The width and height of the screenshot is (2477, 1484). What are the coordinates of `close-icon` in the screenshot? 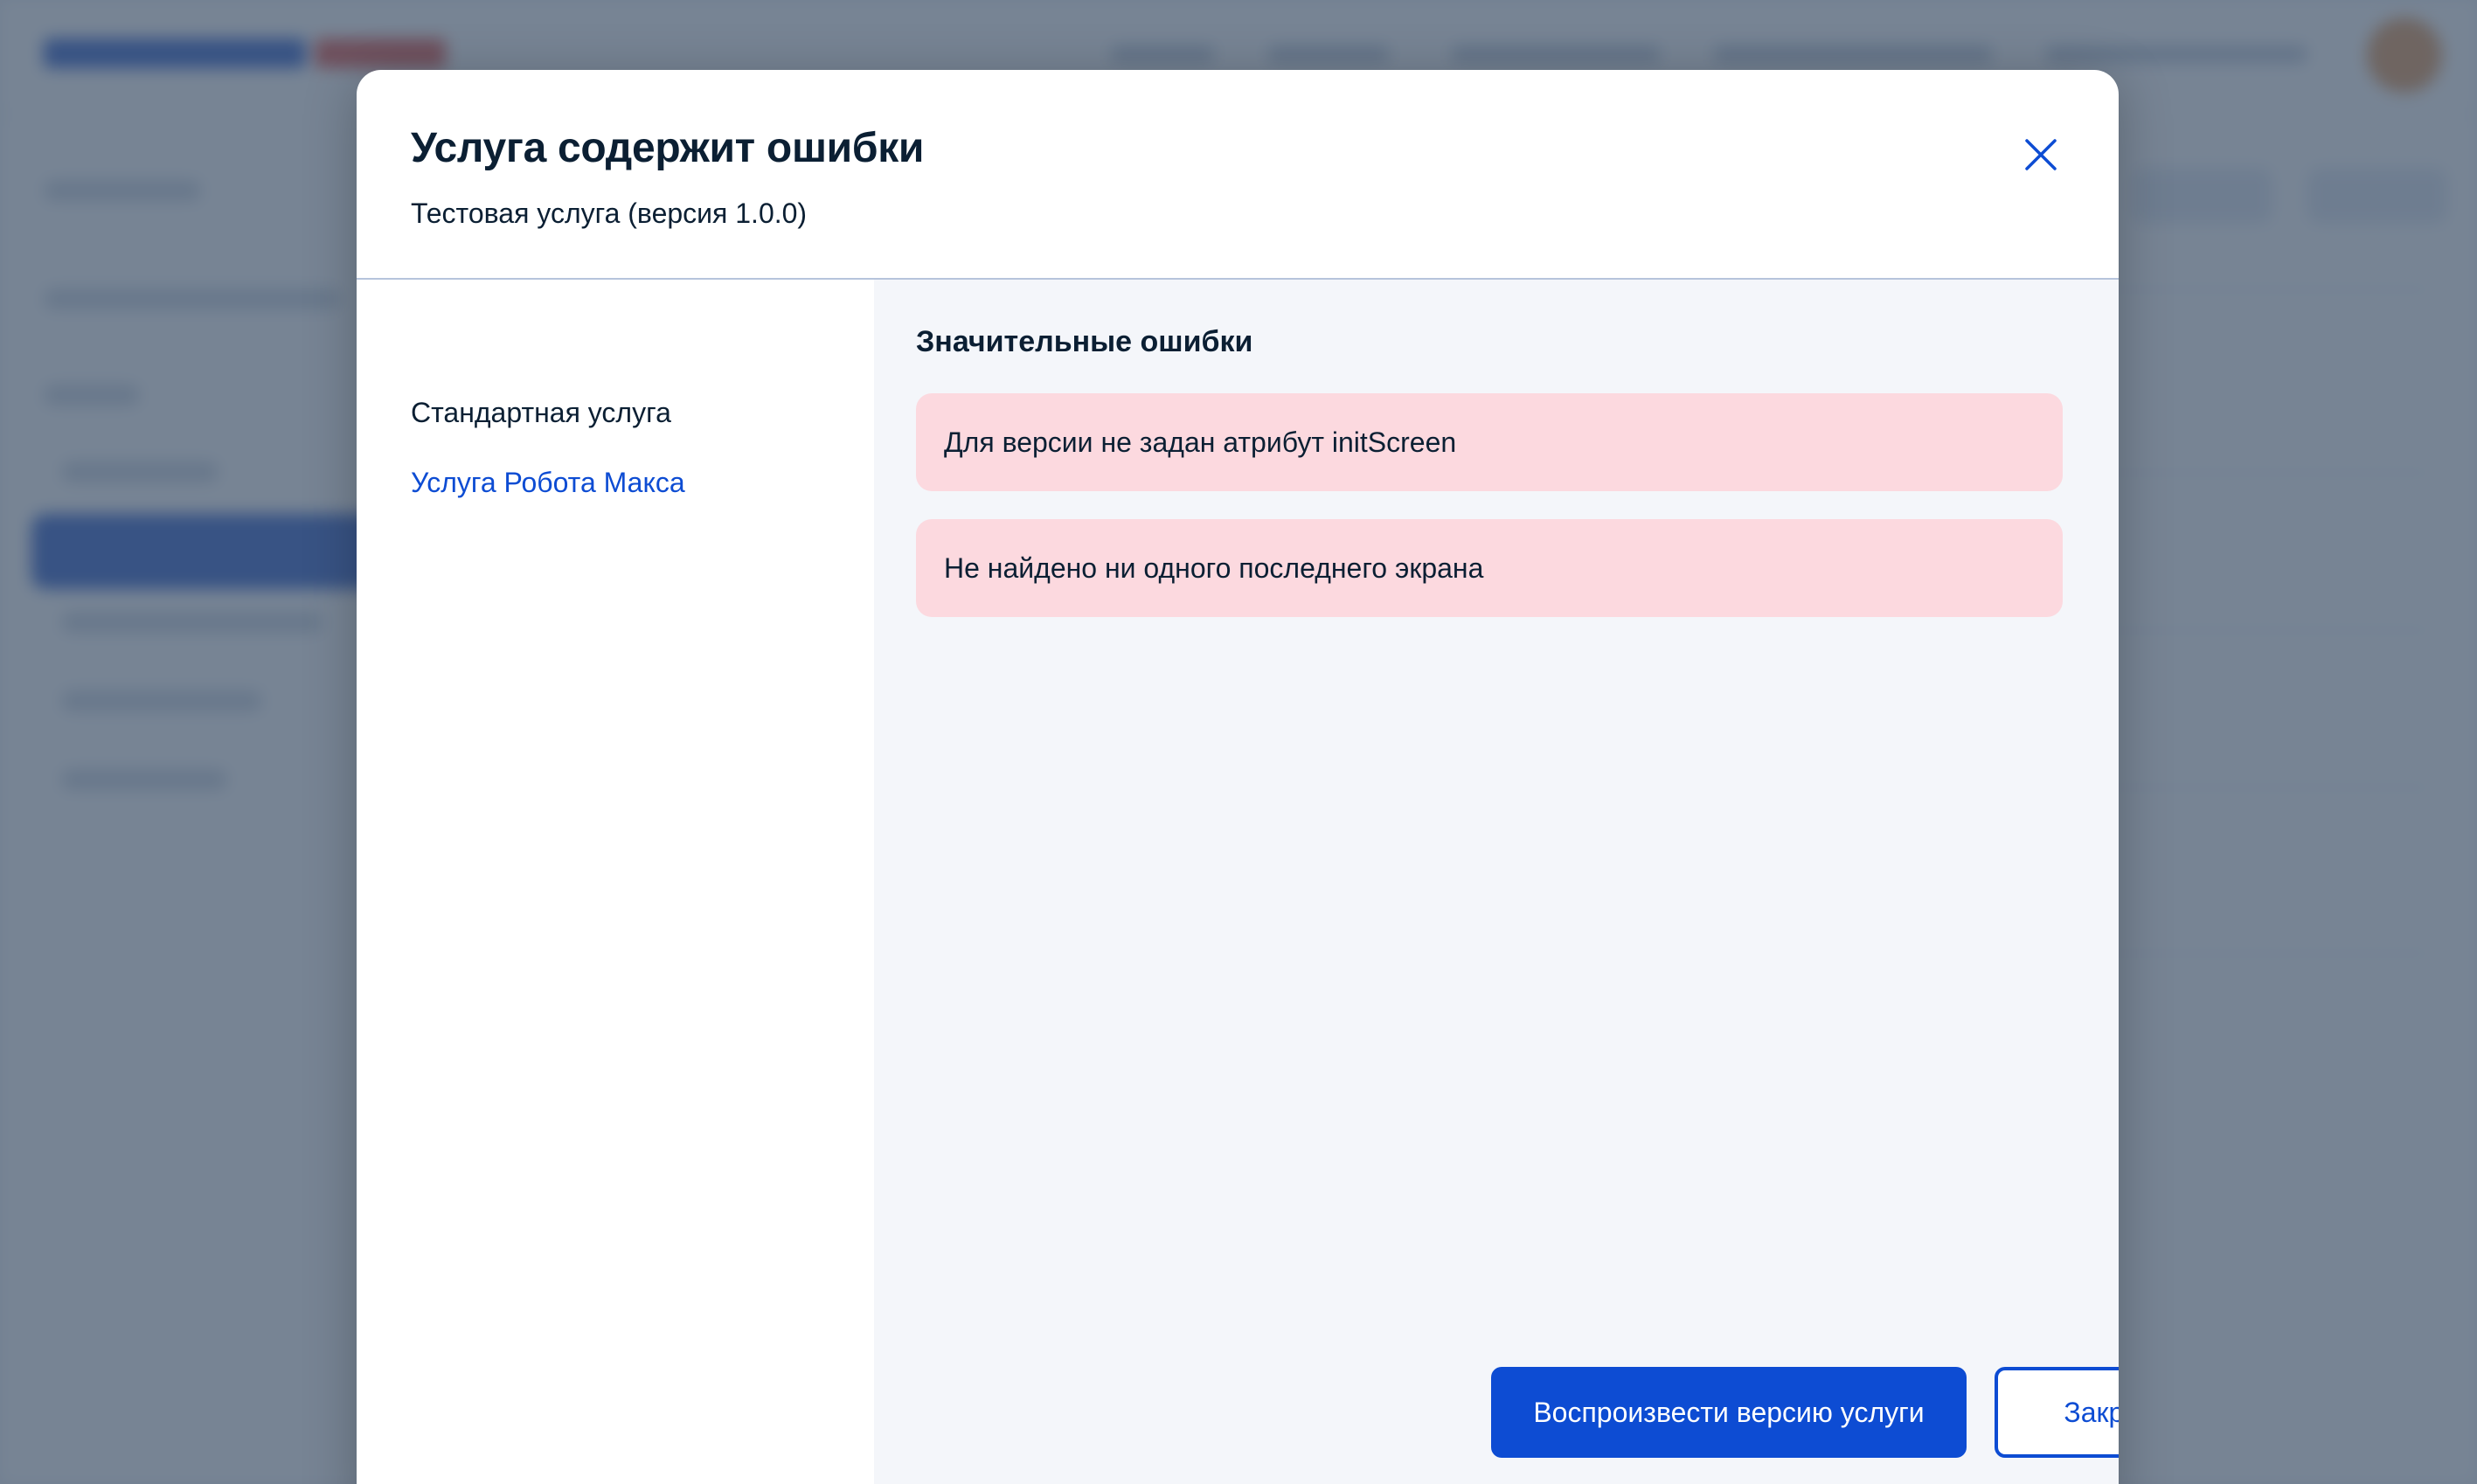 It's located at (2041, 154).